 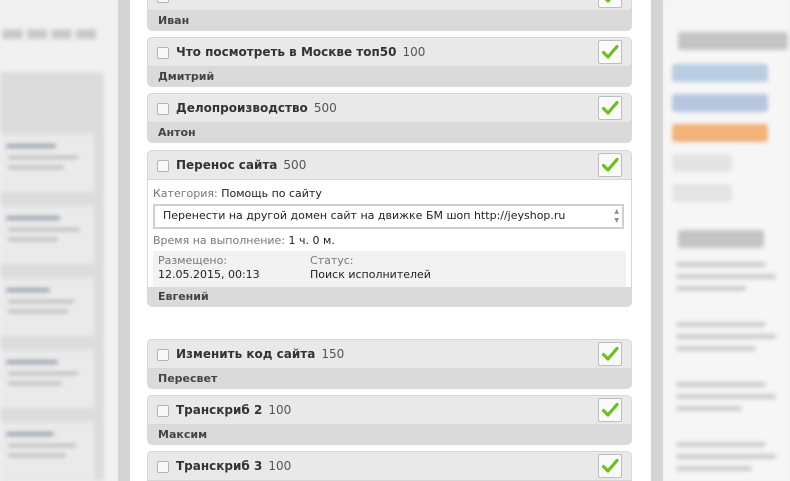 What do you see at coordinates (389, 194) in the screenshot?
I see `task-category: Категория: Помощь по сайту` at bounding box center [389, 194].